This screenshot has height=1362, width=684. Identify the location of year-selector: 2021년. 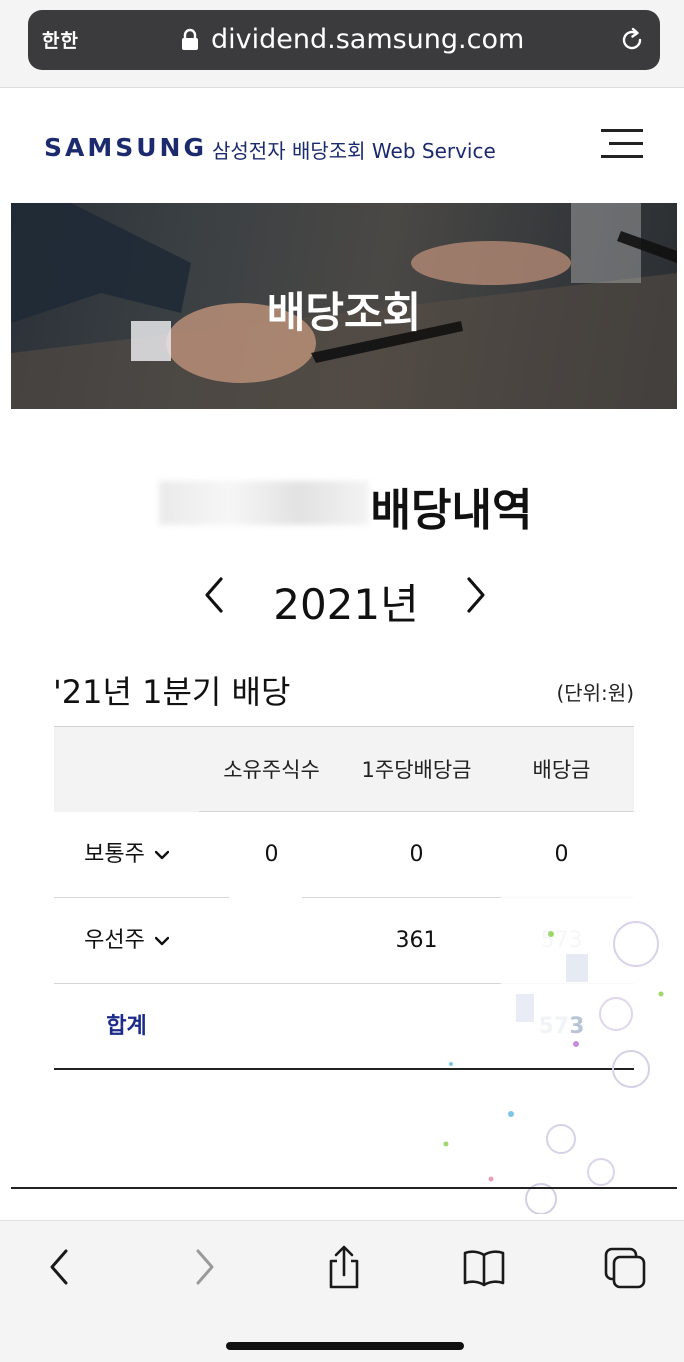
(344, 598).